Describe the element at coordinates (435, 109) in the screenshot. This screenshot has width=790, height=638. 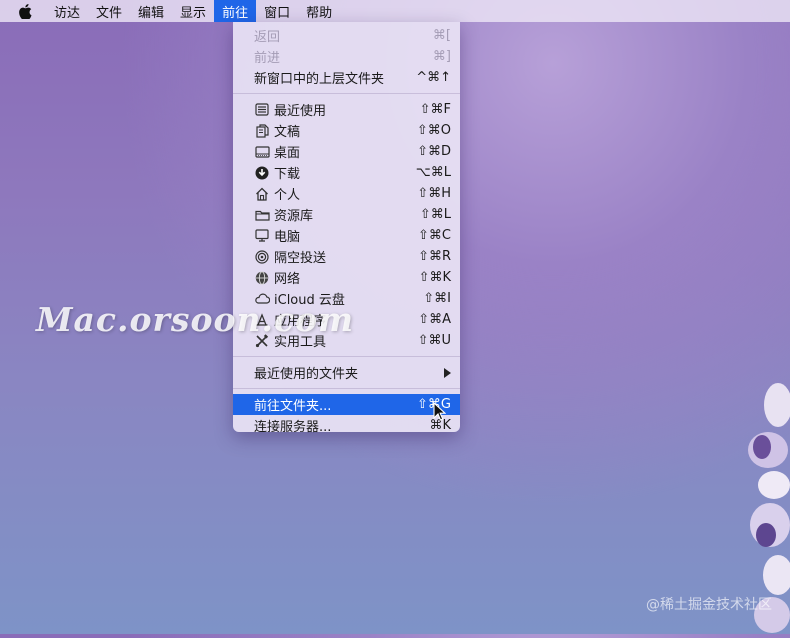
I see `menu-item-shortcut: ⇧⌘F` at that location.